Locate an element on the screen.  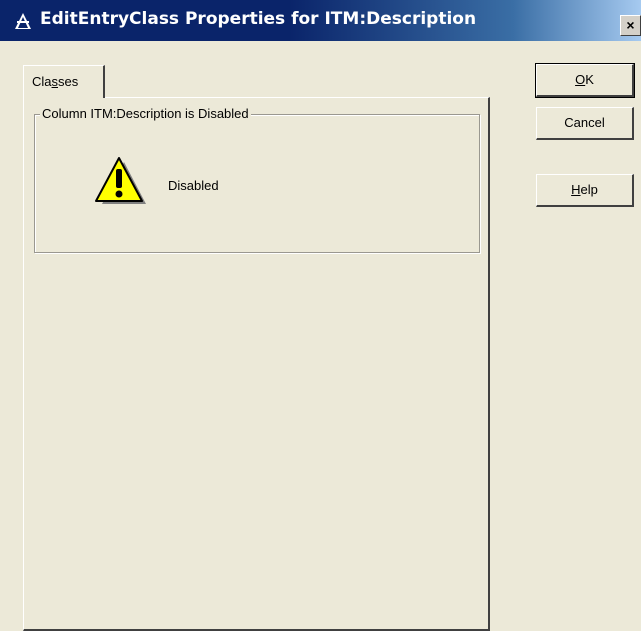
help-button: Help is located at coordinates (585, 190).